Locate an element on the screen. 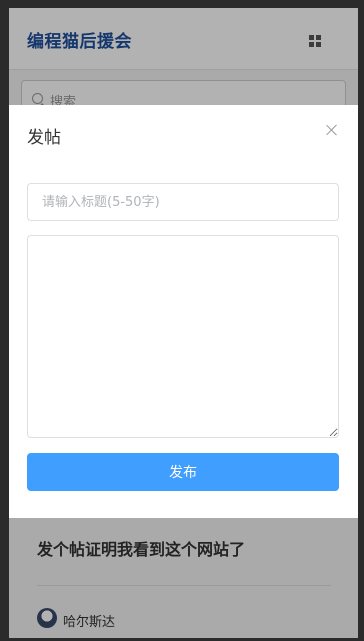  dialog-title: 发帖 is located at coordinates (44, 138).